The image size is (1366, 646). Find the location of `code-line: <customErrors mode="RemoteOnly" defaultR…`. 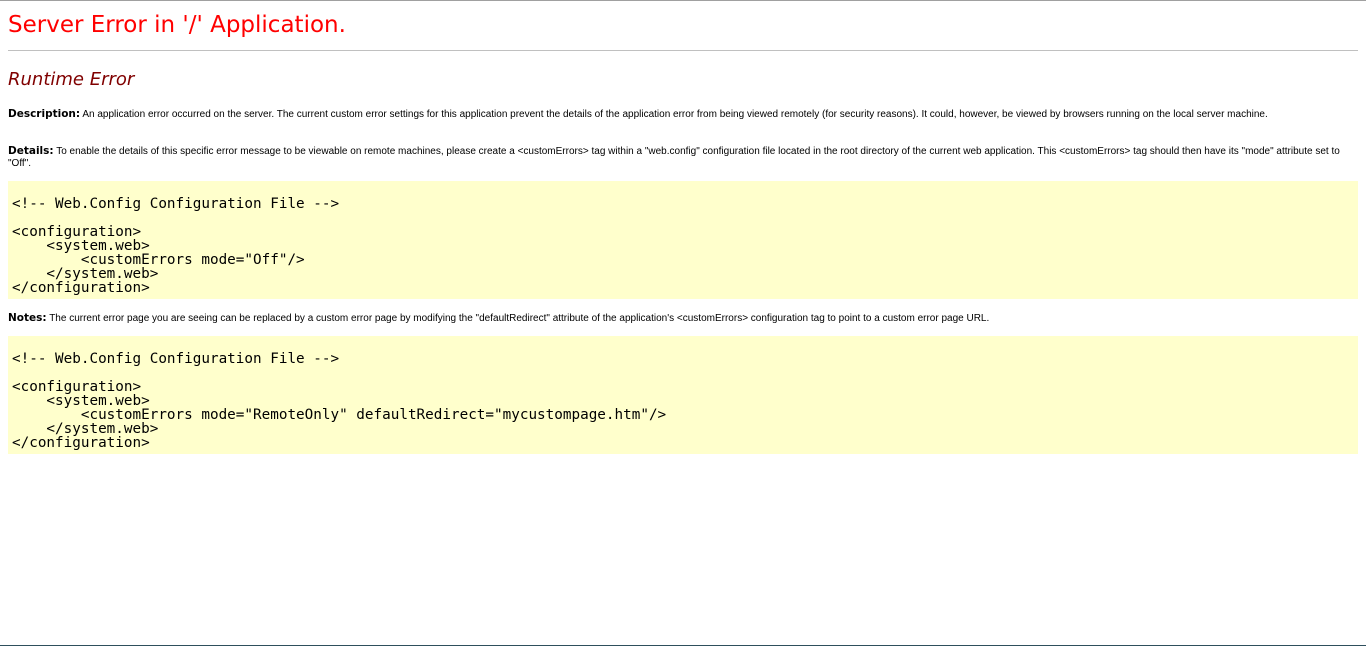

code-line: <customErrors mode="RemoteOnly" defaultR… is located at coordinates (339, 415).